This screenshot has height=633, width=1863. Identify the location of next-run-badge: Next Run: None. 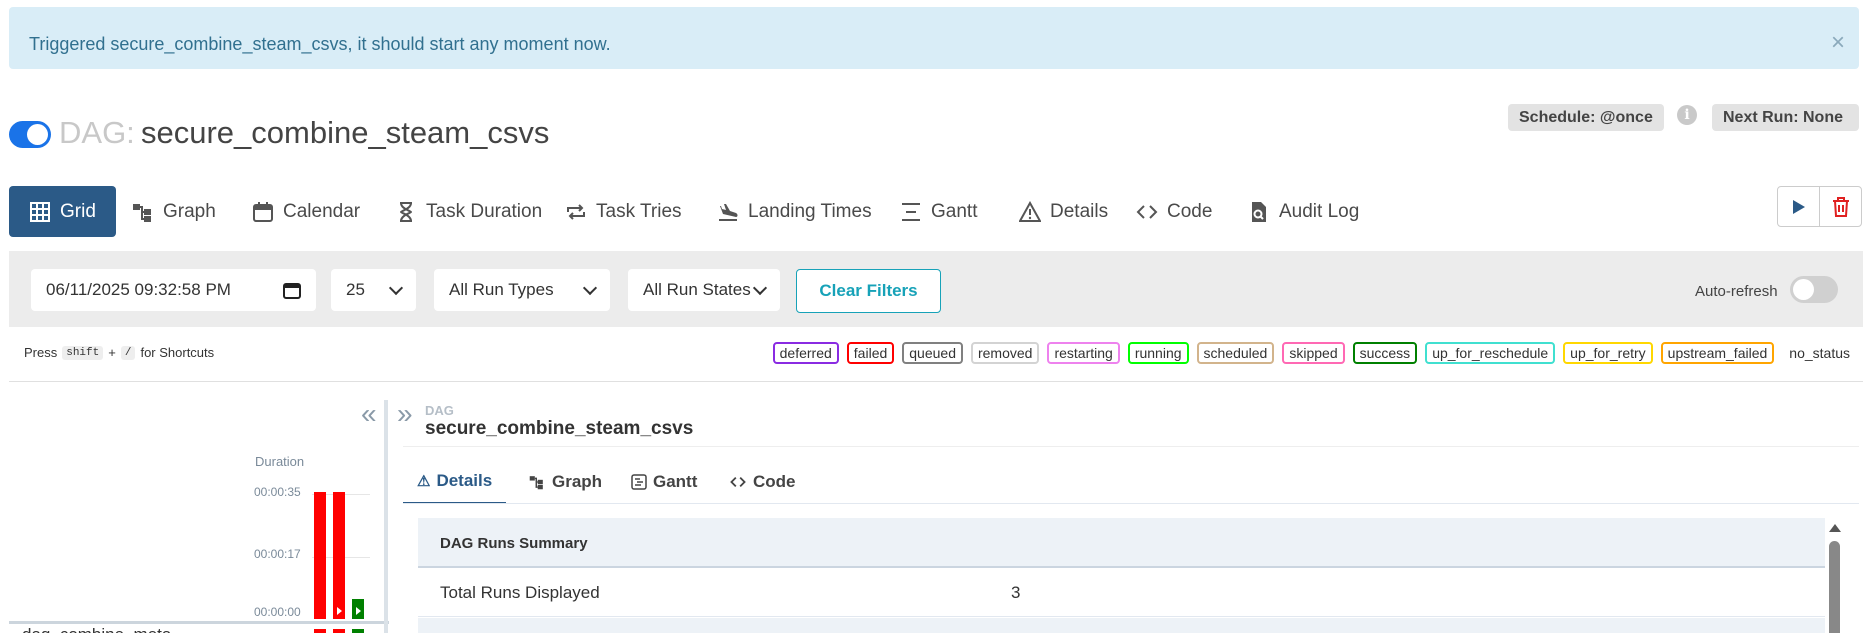
(1785, 117).